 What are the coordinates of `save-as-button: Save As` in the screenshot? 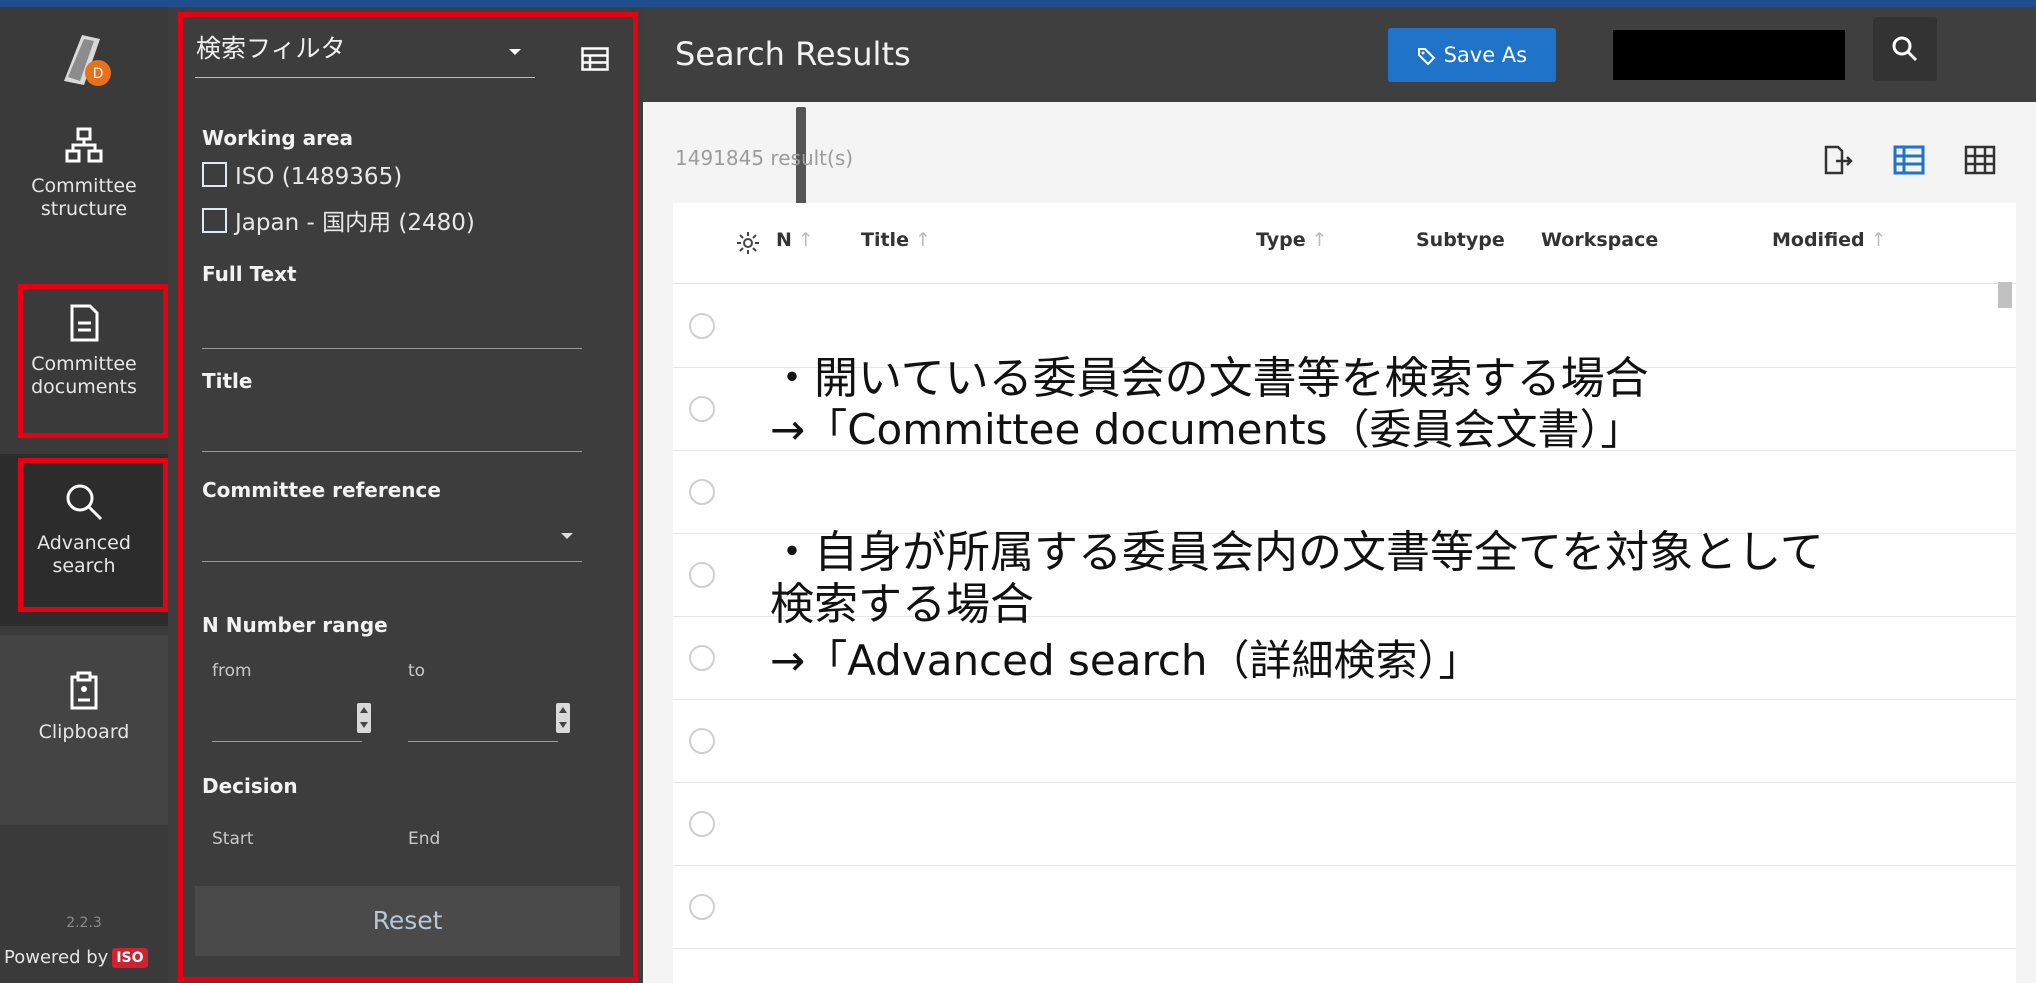 It's located at (1472, 55).